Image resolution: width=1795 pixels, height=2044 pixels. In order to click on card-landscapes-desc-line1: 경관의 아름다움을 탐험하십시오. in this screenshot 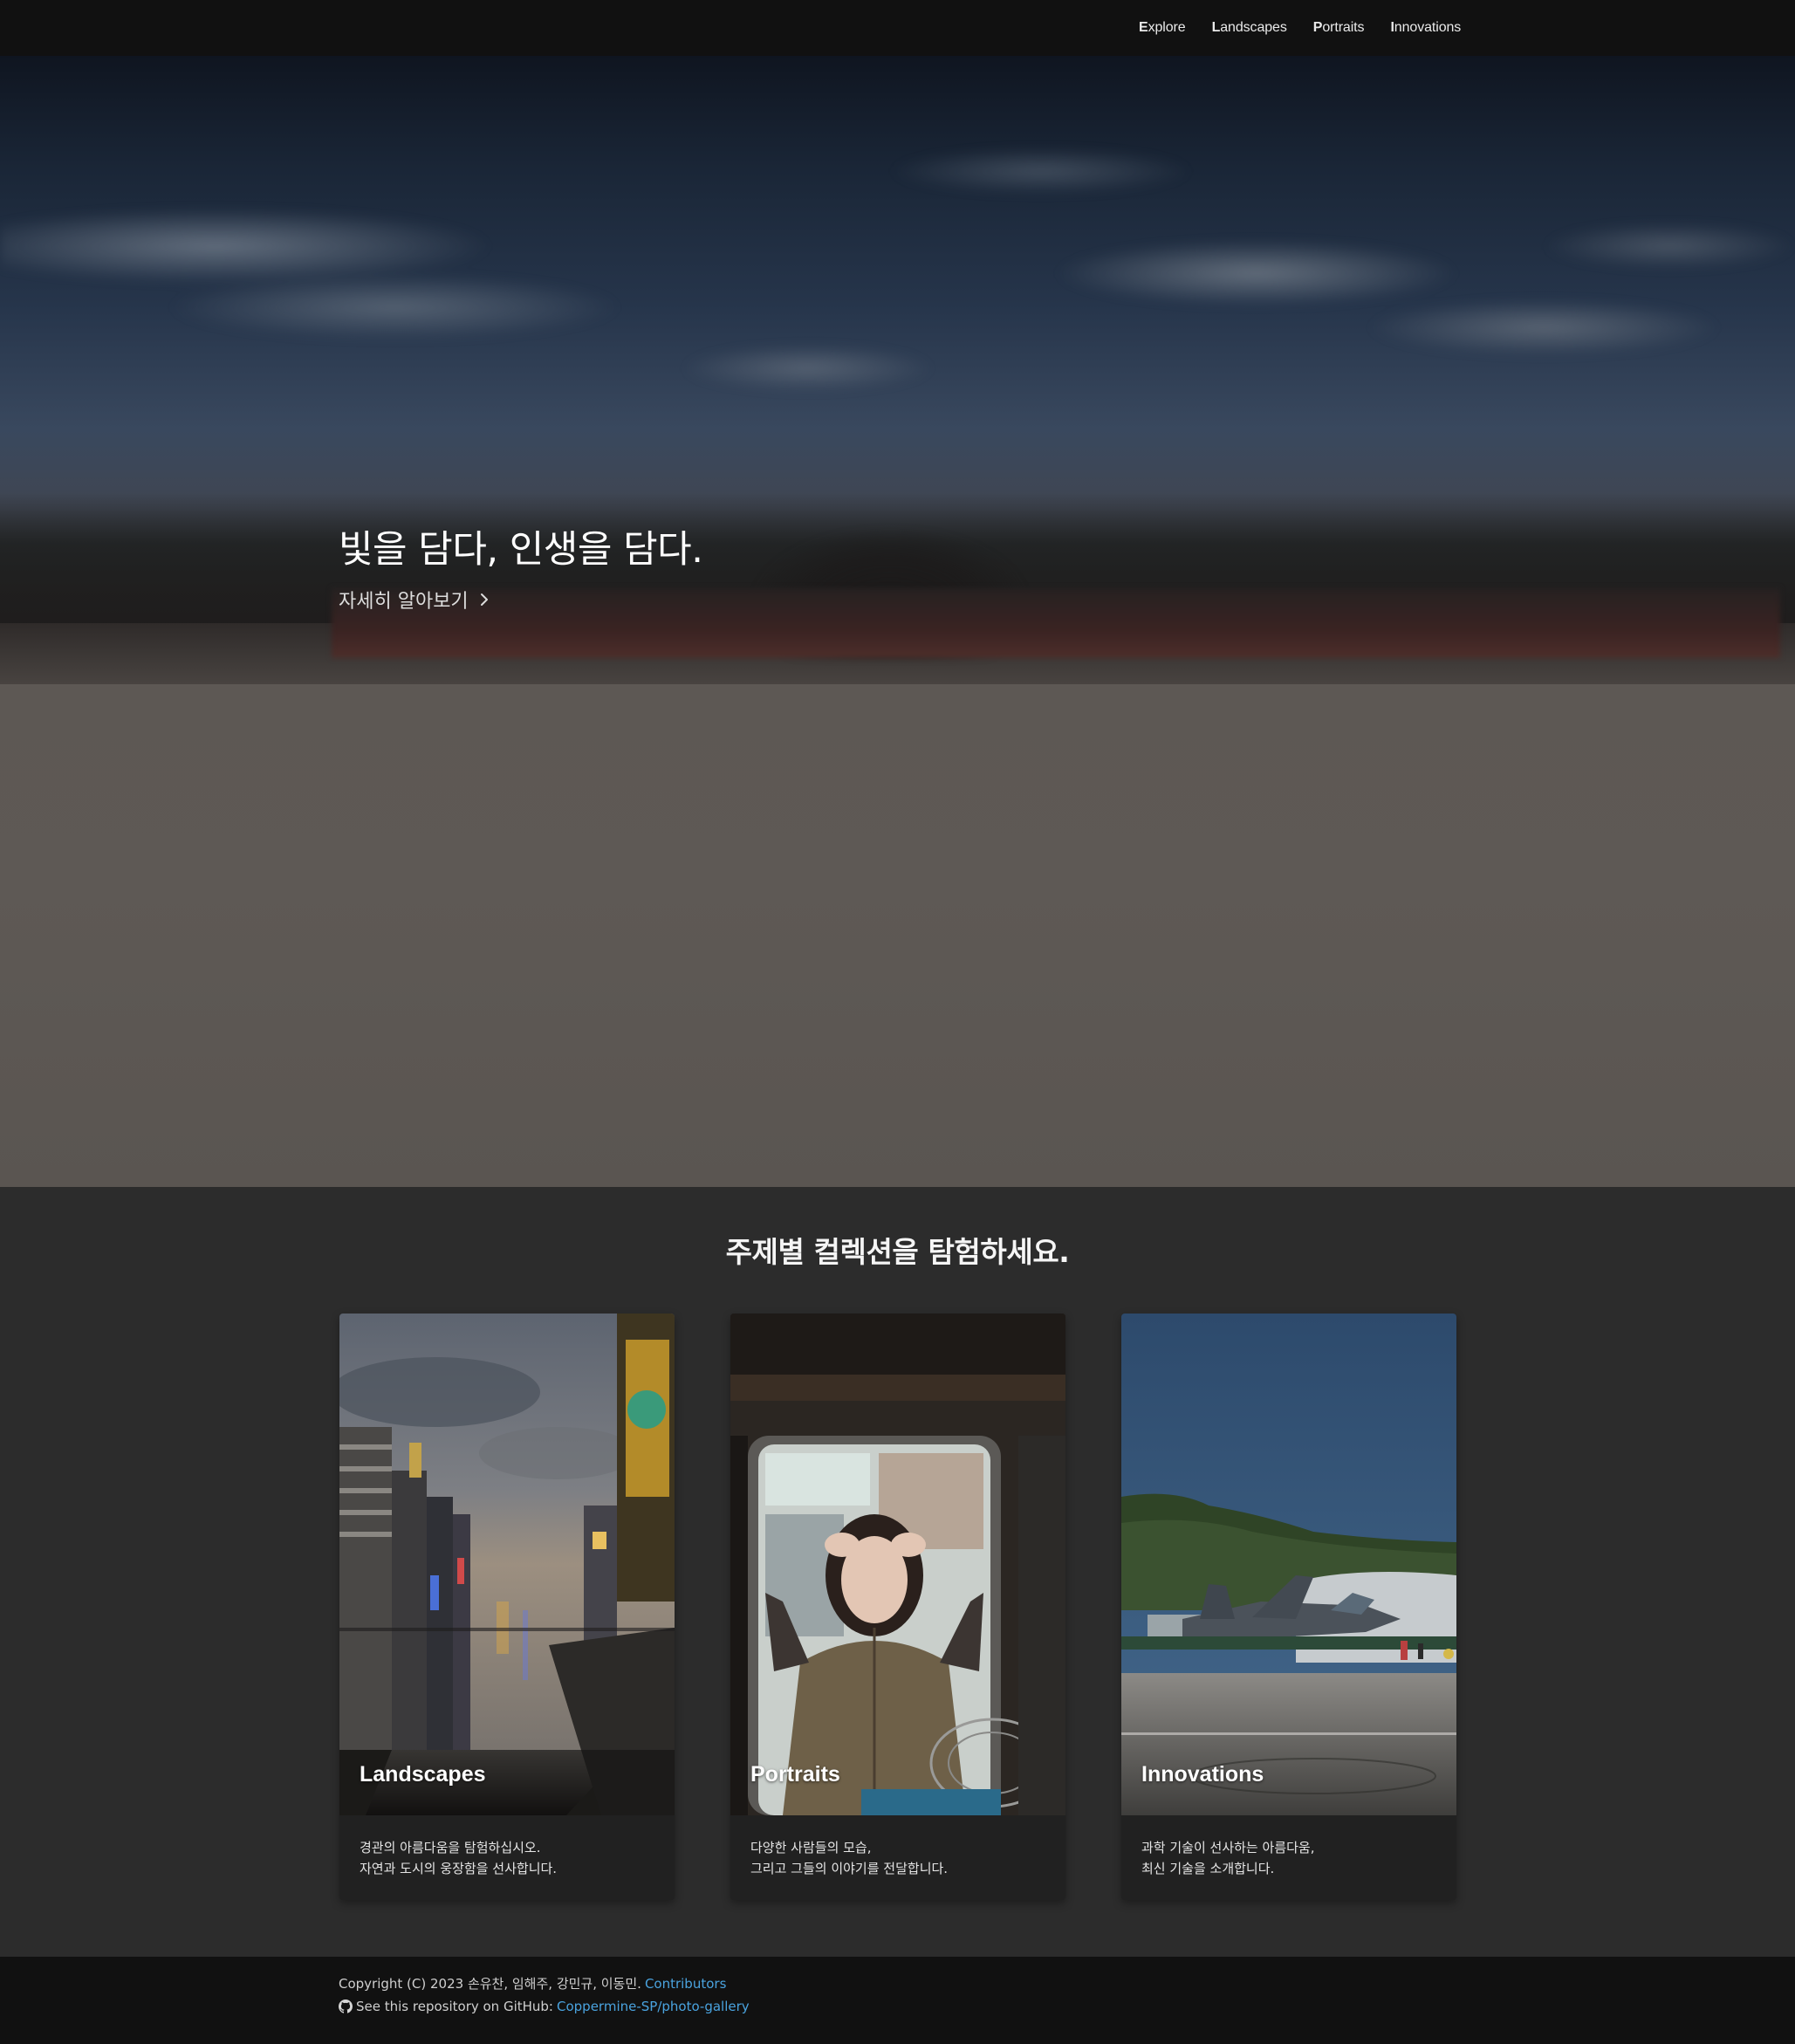, I will do `click(451, 1848)`.